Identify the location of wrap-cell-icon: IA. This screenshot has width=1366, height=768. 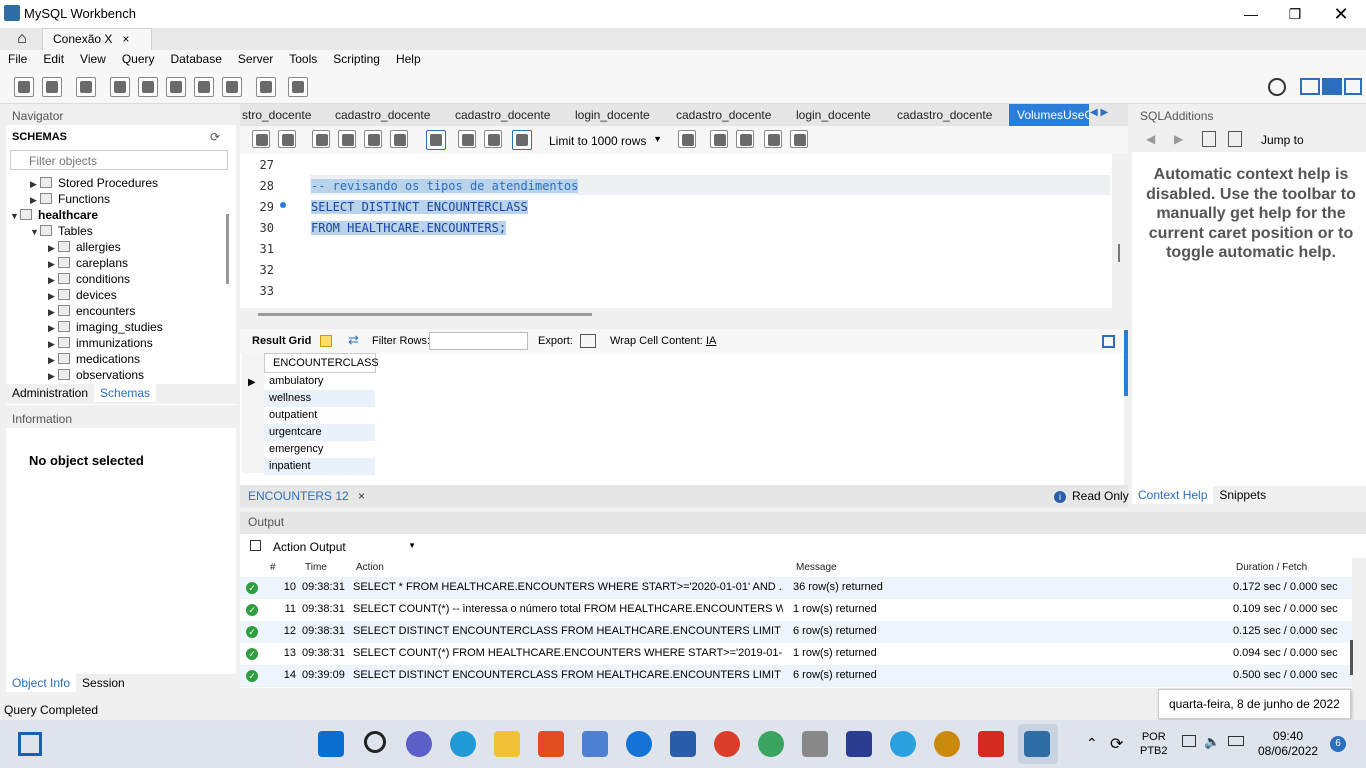
(711, 341).